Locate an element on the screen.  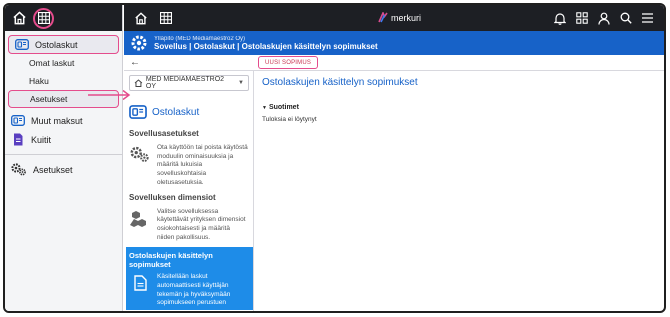
nav-item-label: Kuitit is located at coordinates (41, 139).